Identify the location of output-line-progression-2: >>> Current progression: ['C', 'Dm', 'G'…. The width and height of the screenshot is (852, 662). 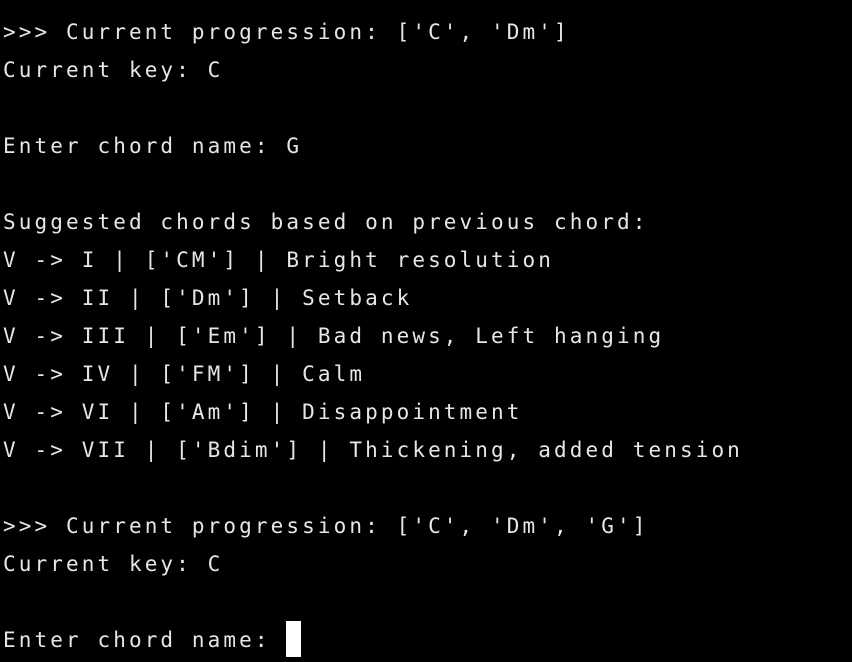
(326, 526).